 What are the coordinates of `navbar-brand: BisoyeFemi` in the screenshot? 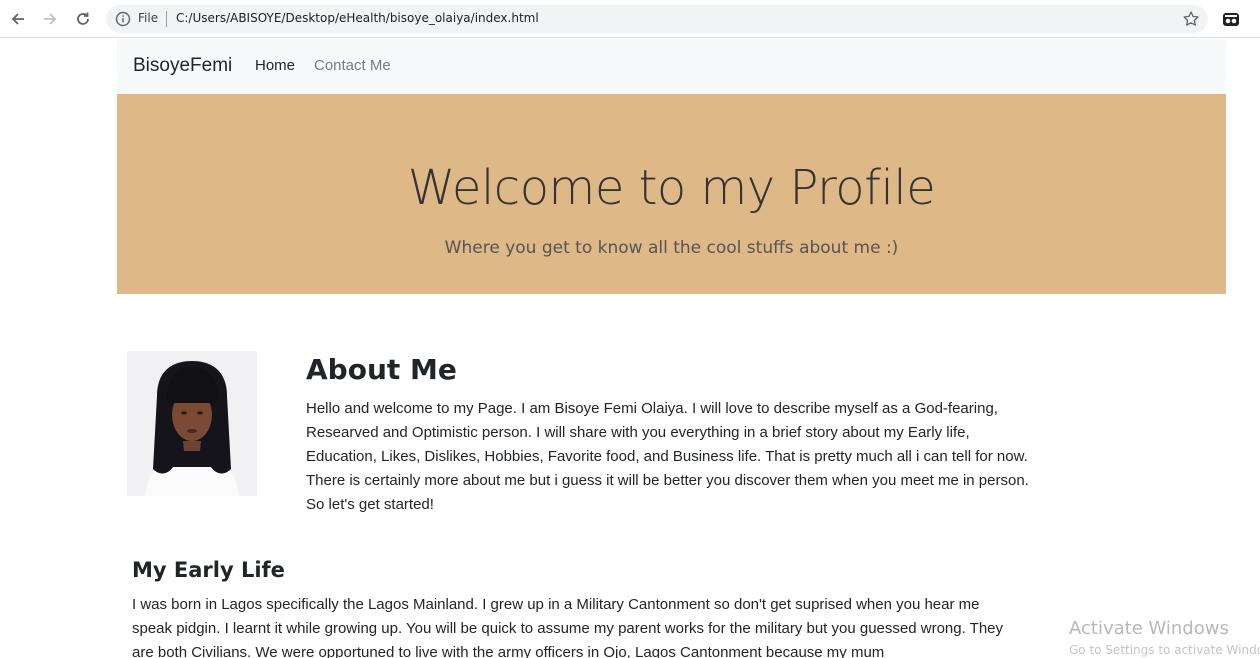 It's located at (182, 66).